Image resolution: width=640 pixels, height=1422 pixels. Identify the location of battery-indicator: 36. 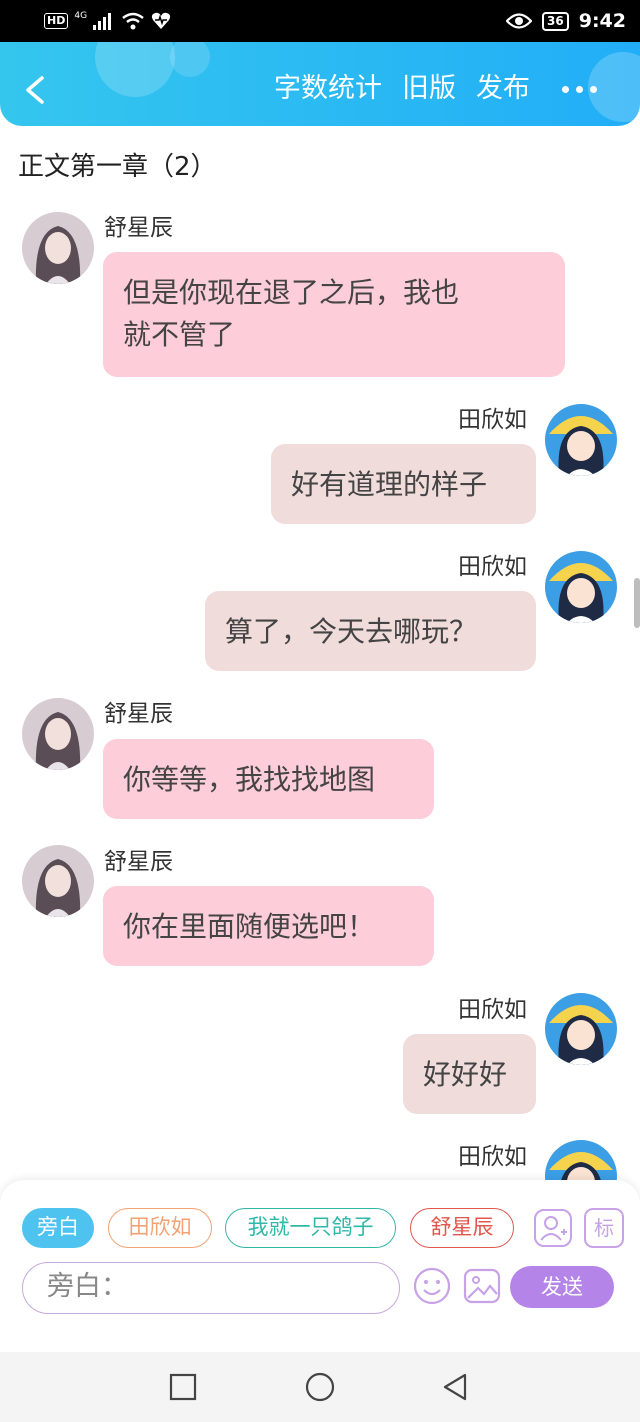
(555, 21).